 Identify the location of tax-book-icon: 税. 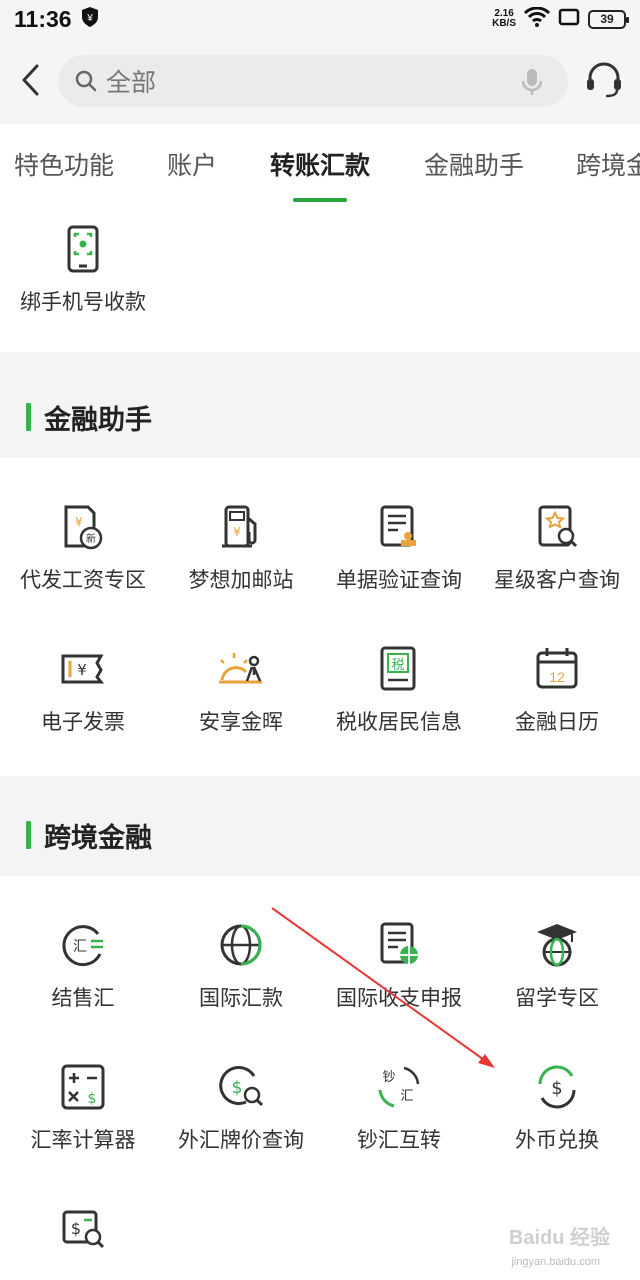
(399, 669).